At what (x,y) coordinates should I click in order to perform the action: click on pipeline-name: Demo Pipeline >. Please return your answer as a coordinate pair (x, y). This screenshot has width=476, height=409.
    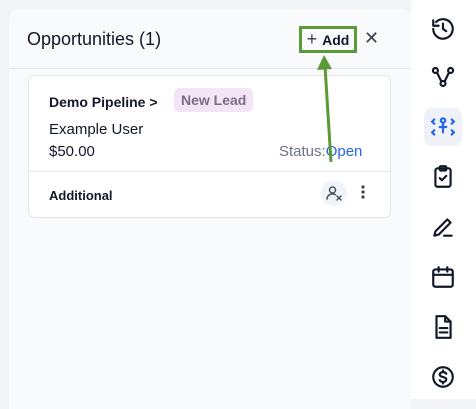
    Looking at the image, I should click on (103, 102).